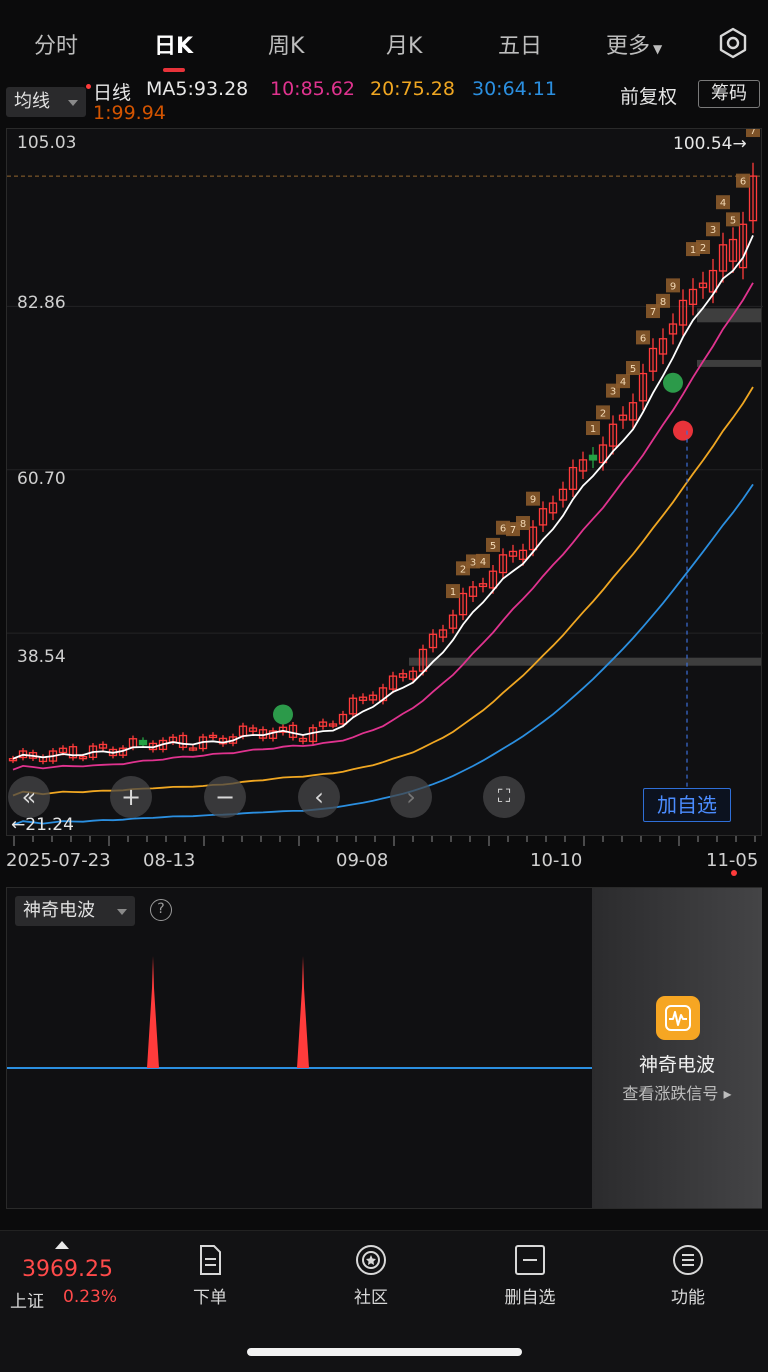  Describe the element at coordinates (384, 841) in the screenshot. I see `x-axis-ticks` at that location.